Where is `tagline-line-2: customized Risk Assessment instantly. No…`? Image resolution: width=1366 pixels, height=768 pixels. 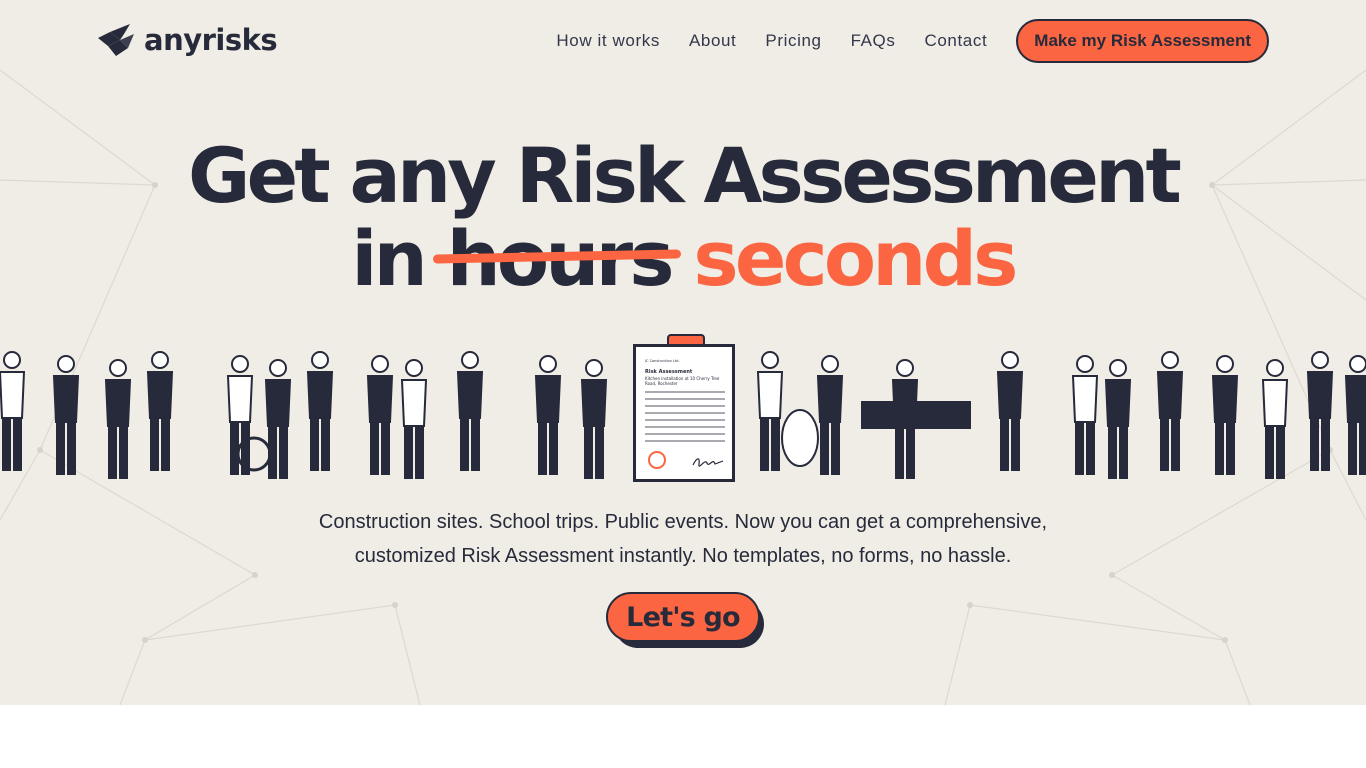
tagline-line-2: customized Risk Assessment instantly. No… is located at coordinates (683, 556).